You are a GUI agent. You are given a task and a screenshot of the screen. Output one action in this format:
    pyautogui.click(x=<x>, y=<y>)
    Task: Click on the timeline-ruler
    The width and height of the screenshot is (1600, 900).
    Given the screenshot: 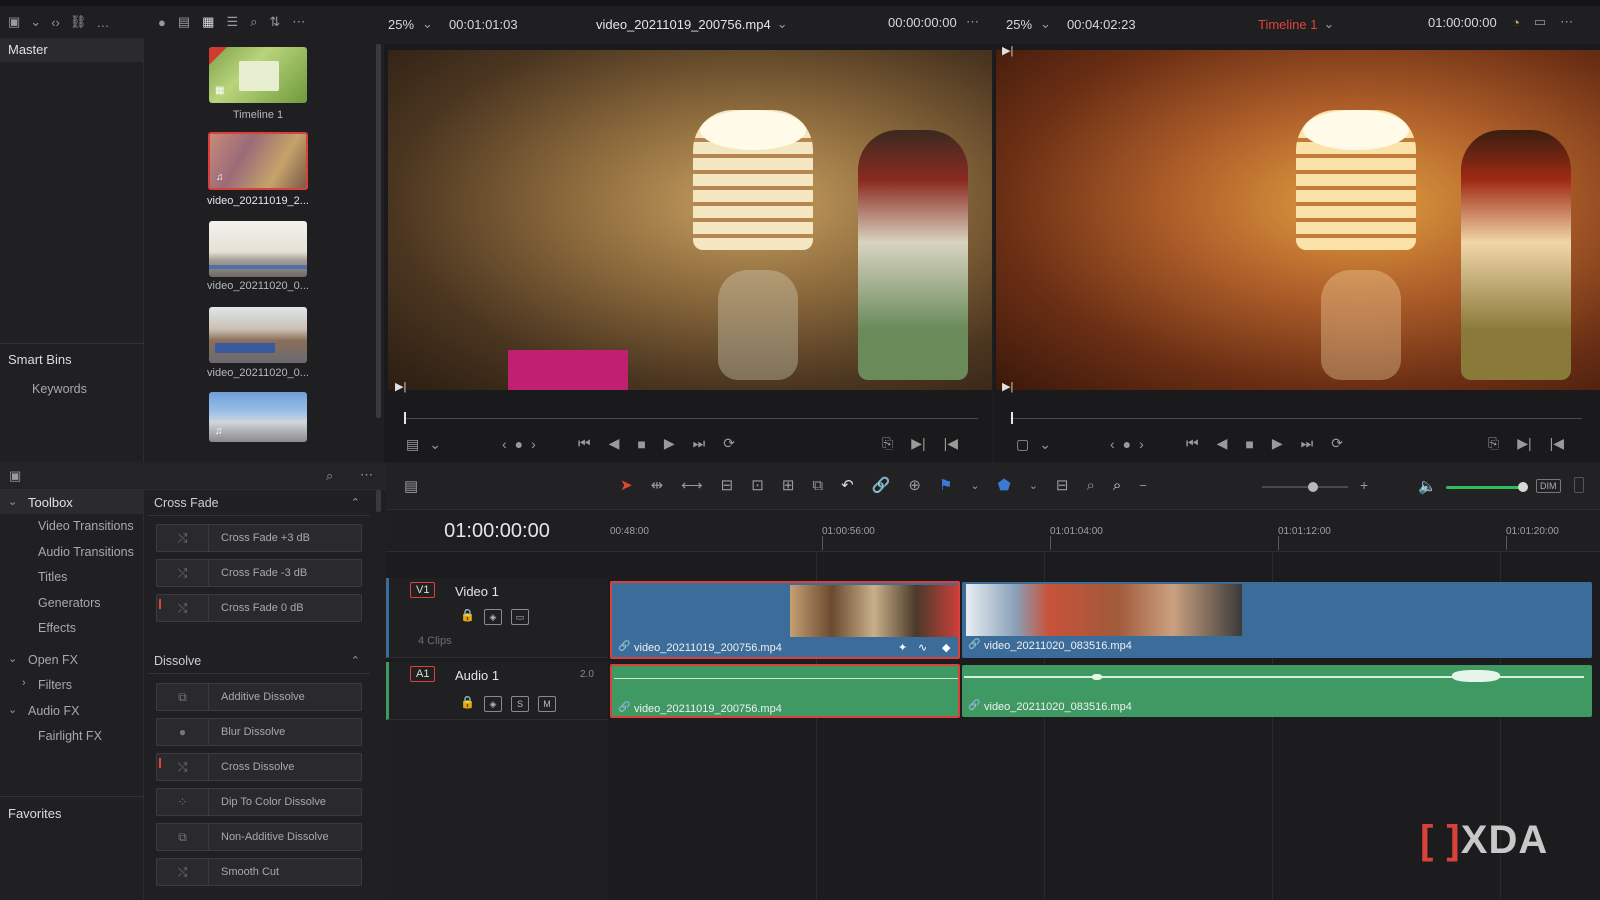 What is the action you would take?
    pyautogui.click(x=1104, y=531)
    